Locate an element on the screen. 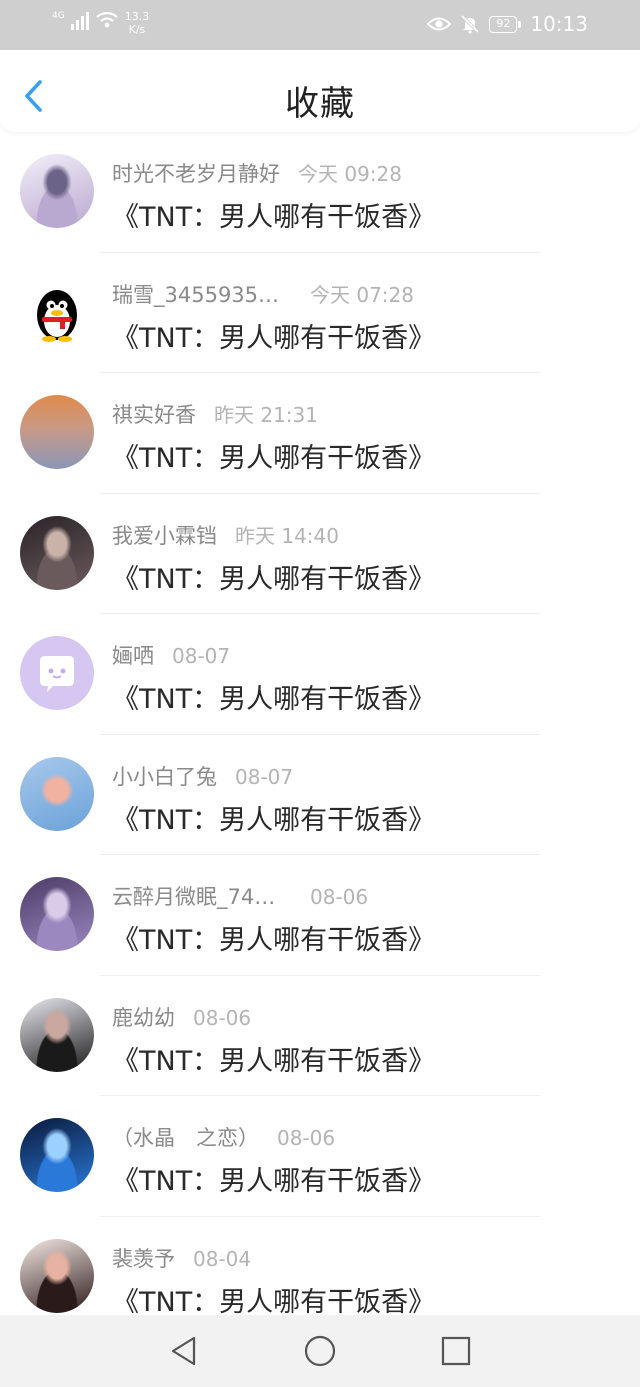  qq-penguin-avatar is located at coordinates (57, 311).